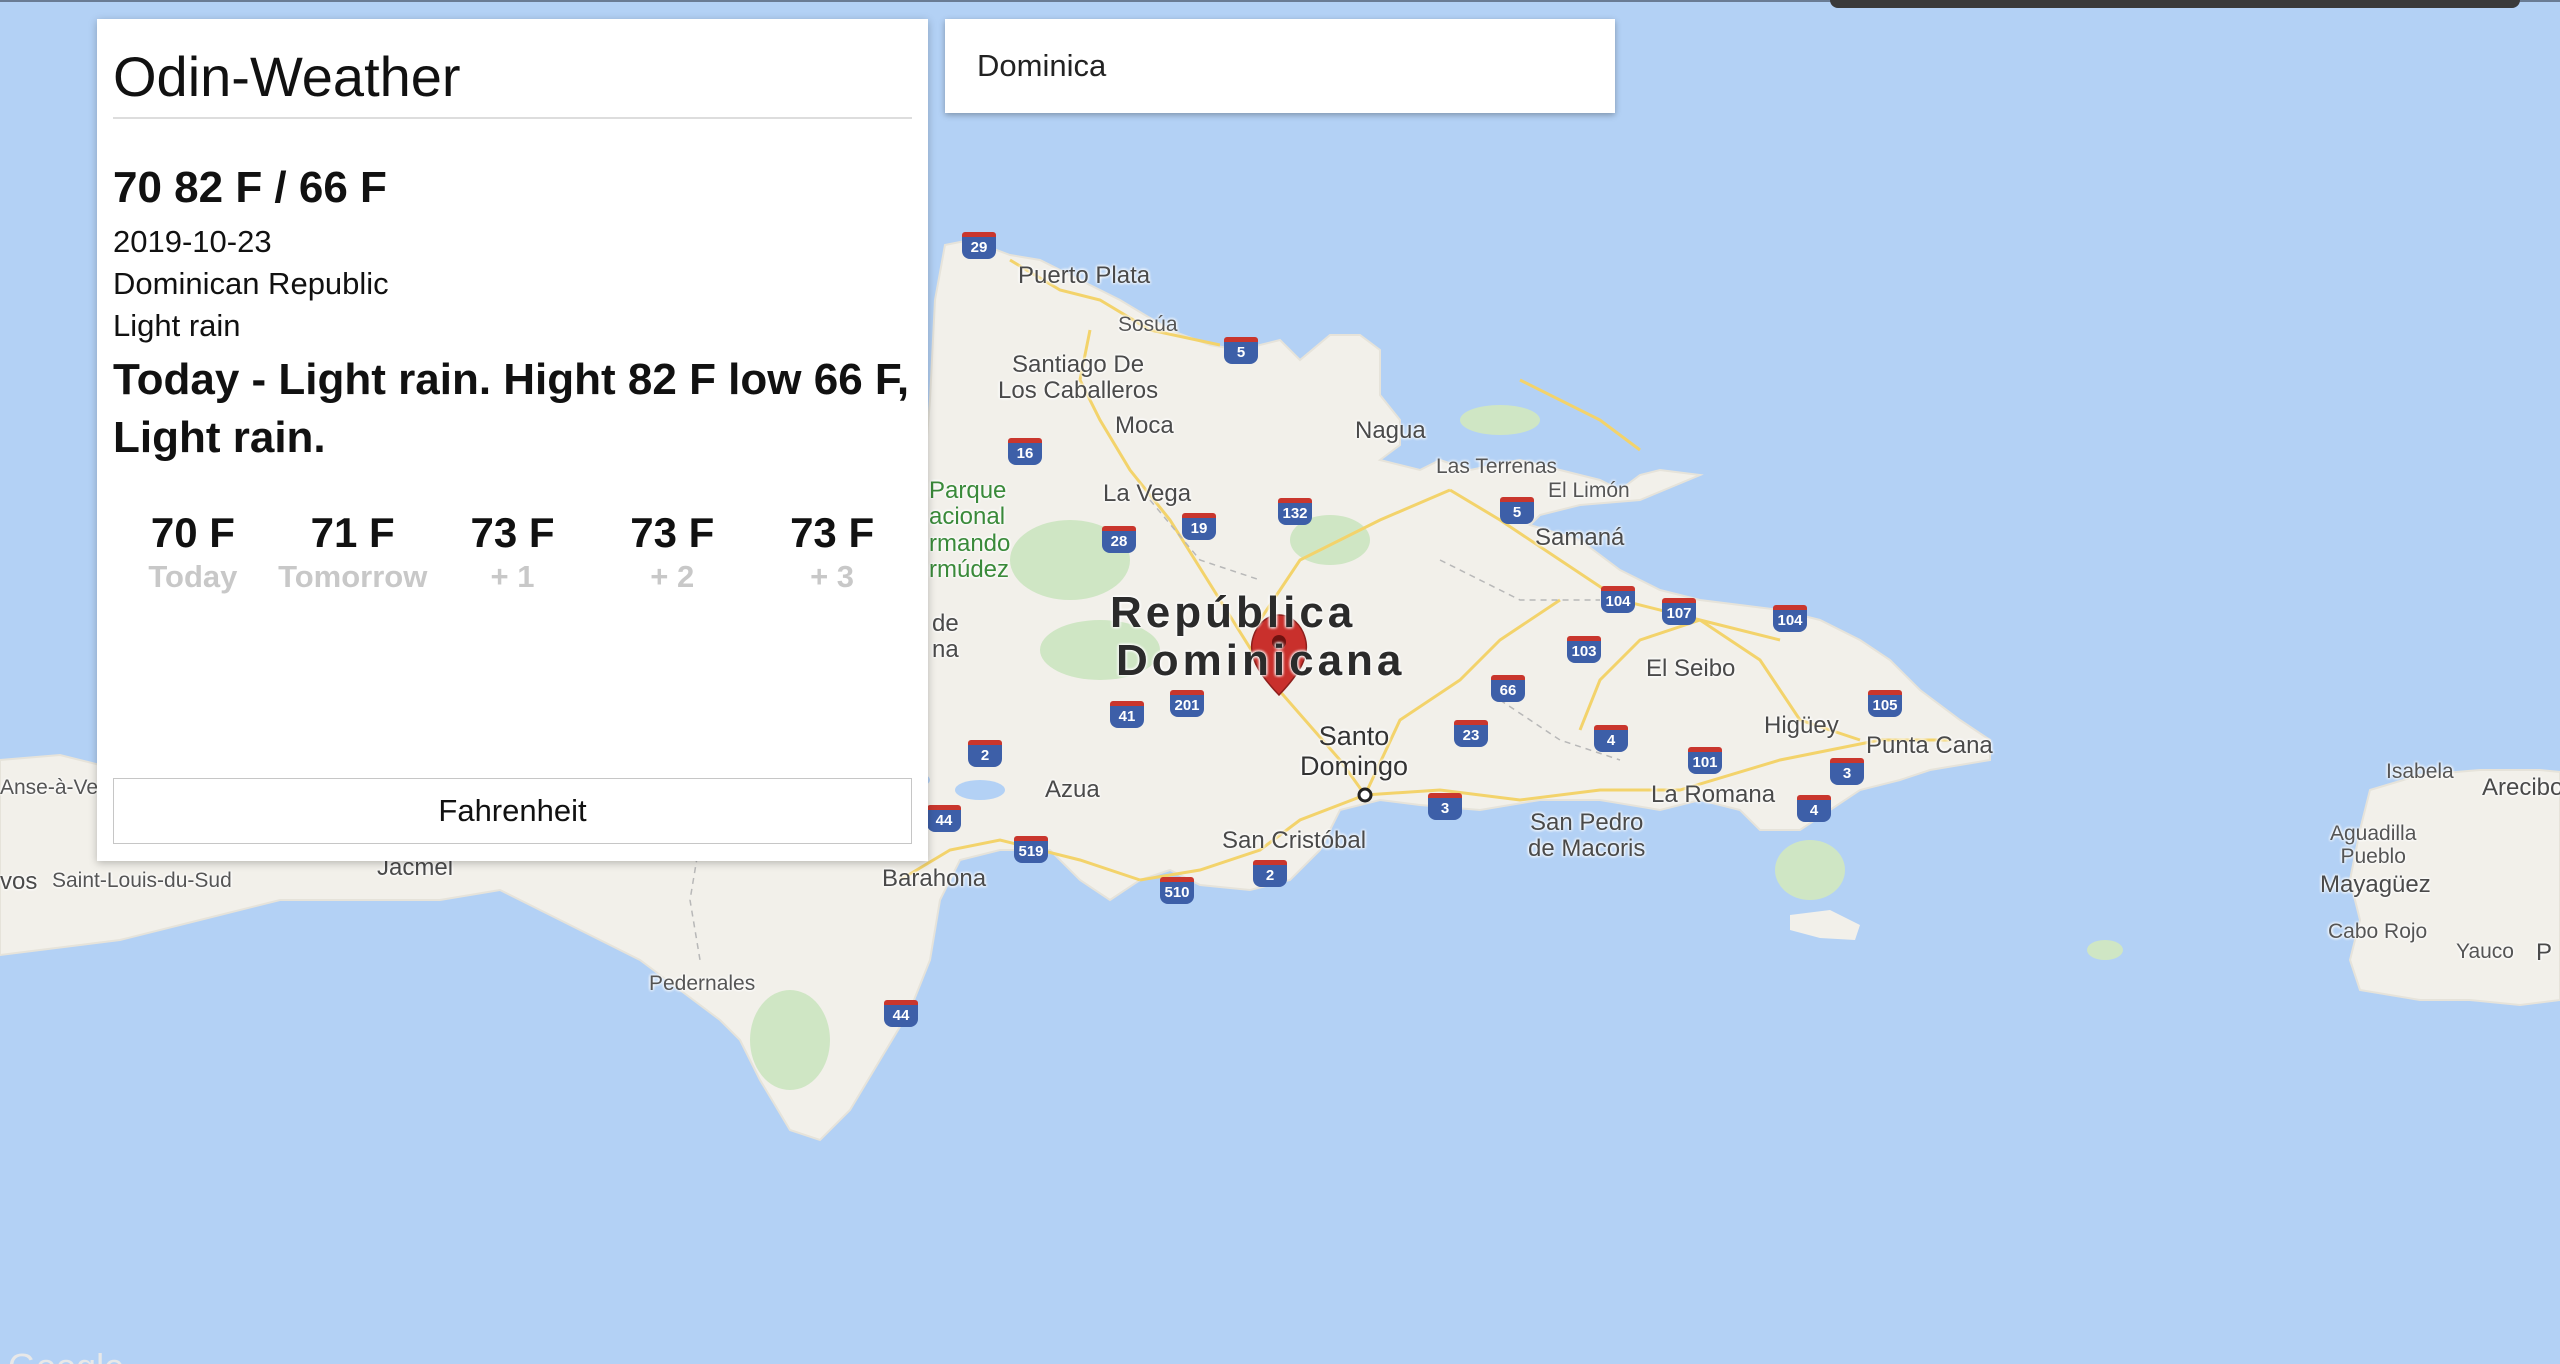 The height and width of the screenshot is (1364, 2560). I want to click on map-label-azua: Azua, so click(1072, 789).